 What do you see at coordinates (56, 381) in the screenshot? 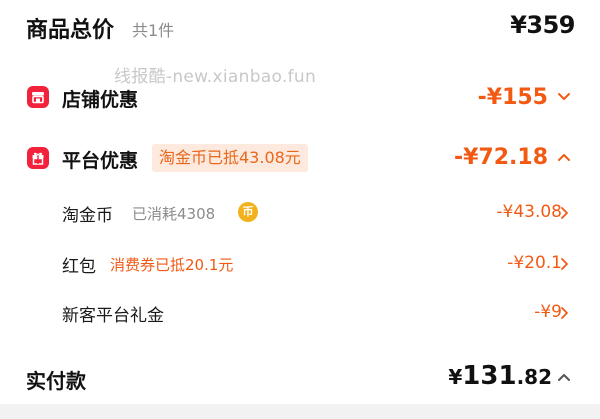
I see `actual-payment-label: 实付款` at bounding box center [56, 381].